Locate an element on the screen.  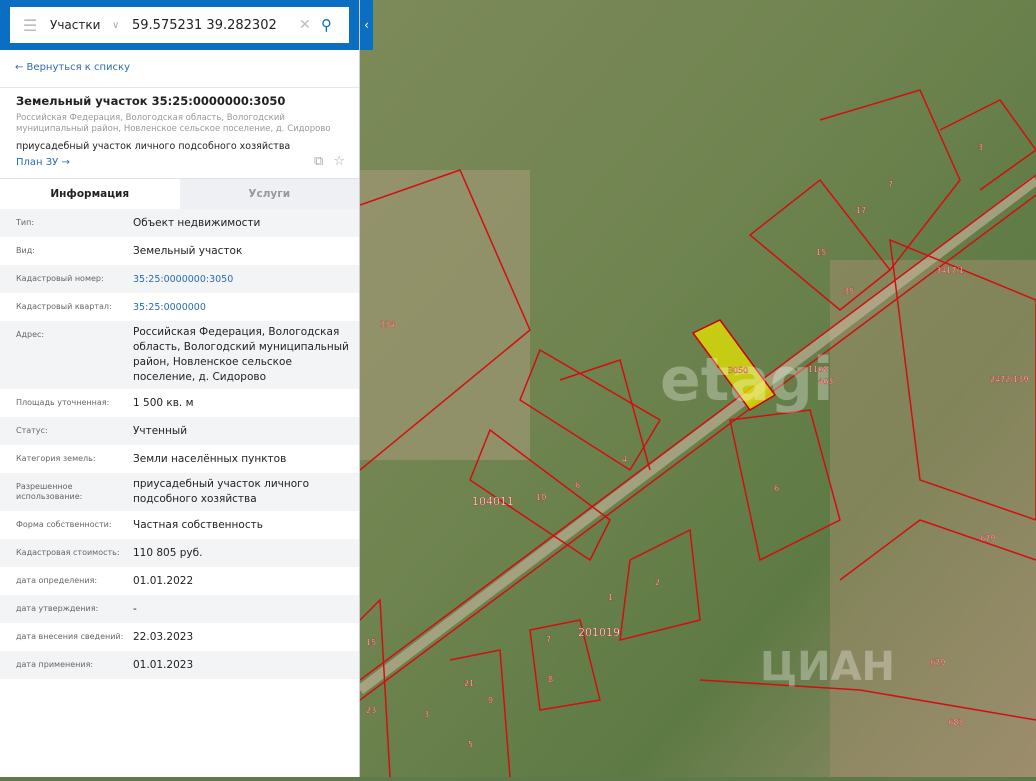
cian-watermark: ЦИАН is located at coordinates (827, 667).